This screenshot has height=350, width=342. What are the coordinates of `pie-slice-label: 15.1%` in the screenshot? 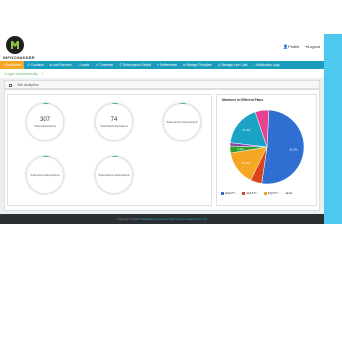 It's located at (246, 163).